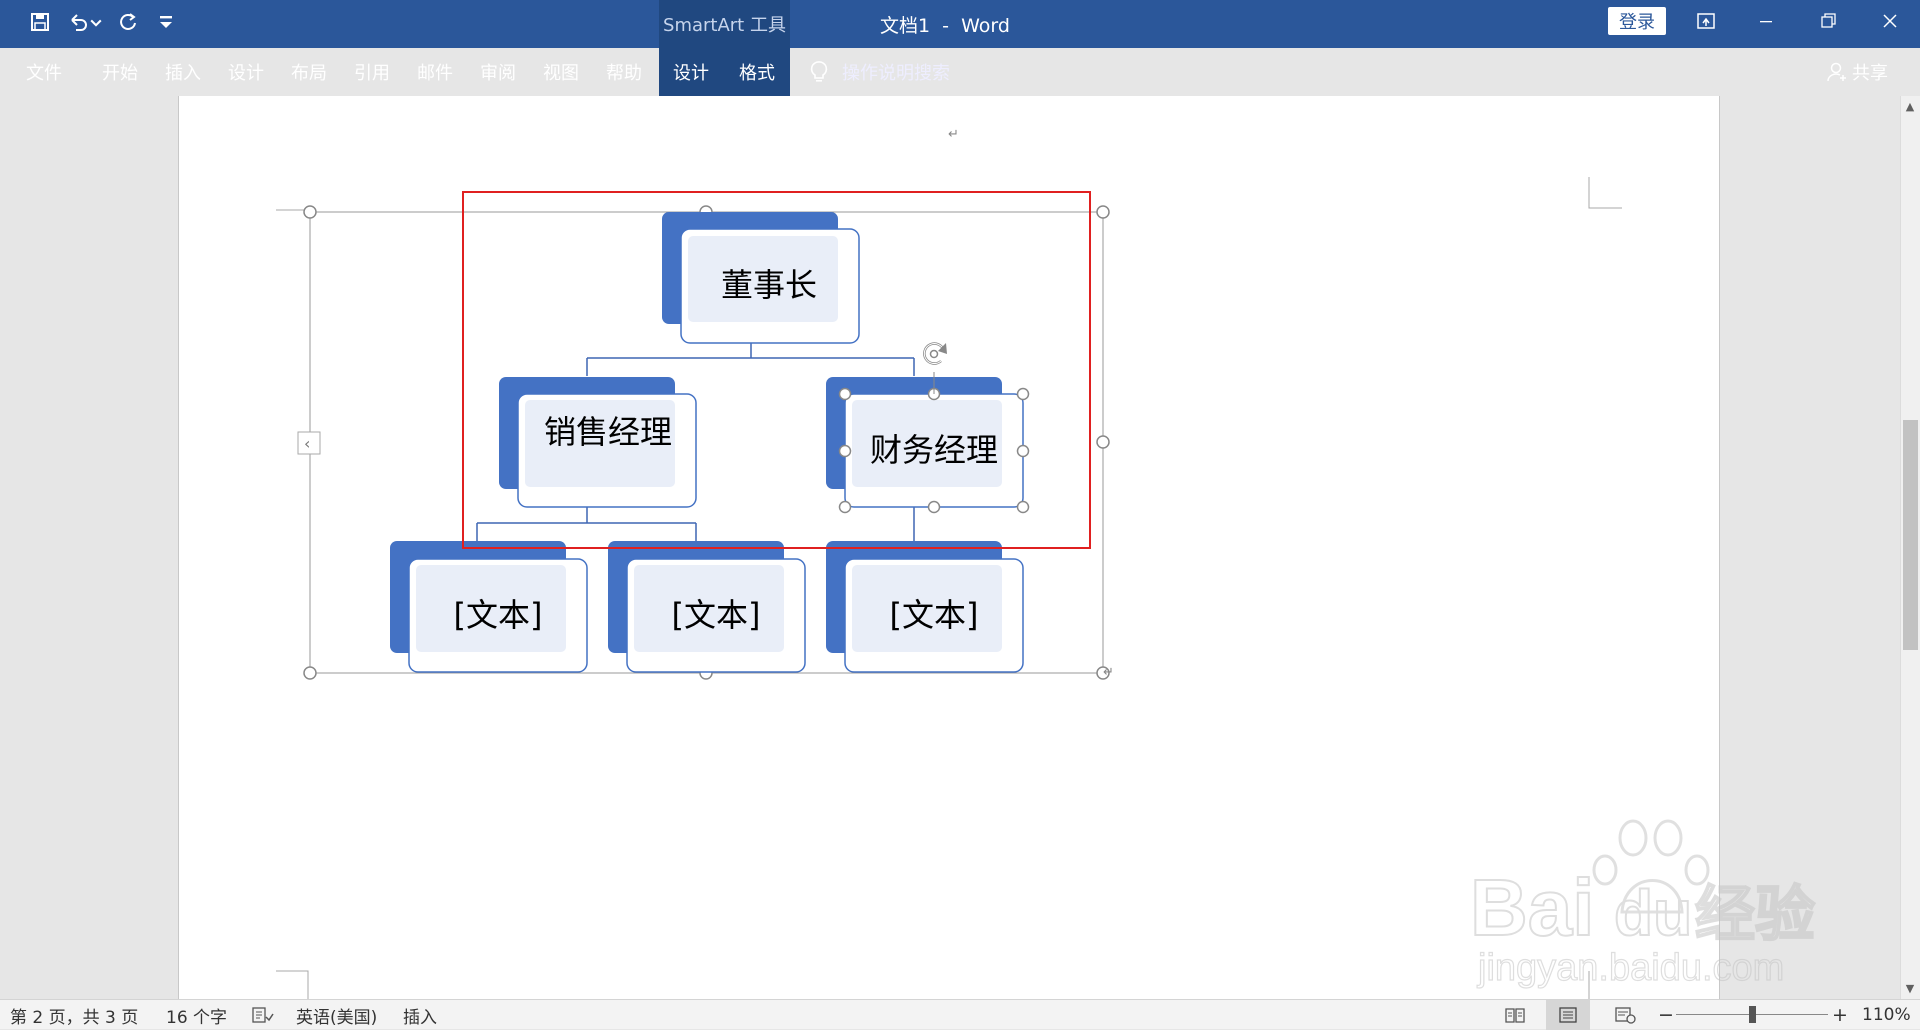  I want to click on word-count: 16 个字, so click(196, 1015).